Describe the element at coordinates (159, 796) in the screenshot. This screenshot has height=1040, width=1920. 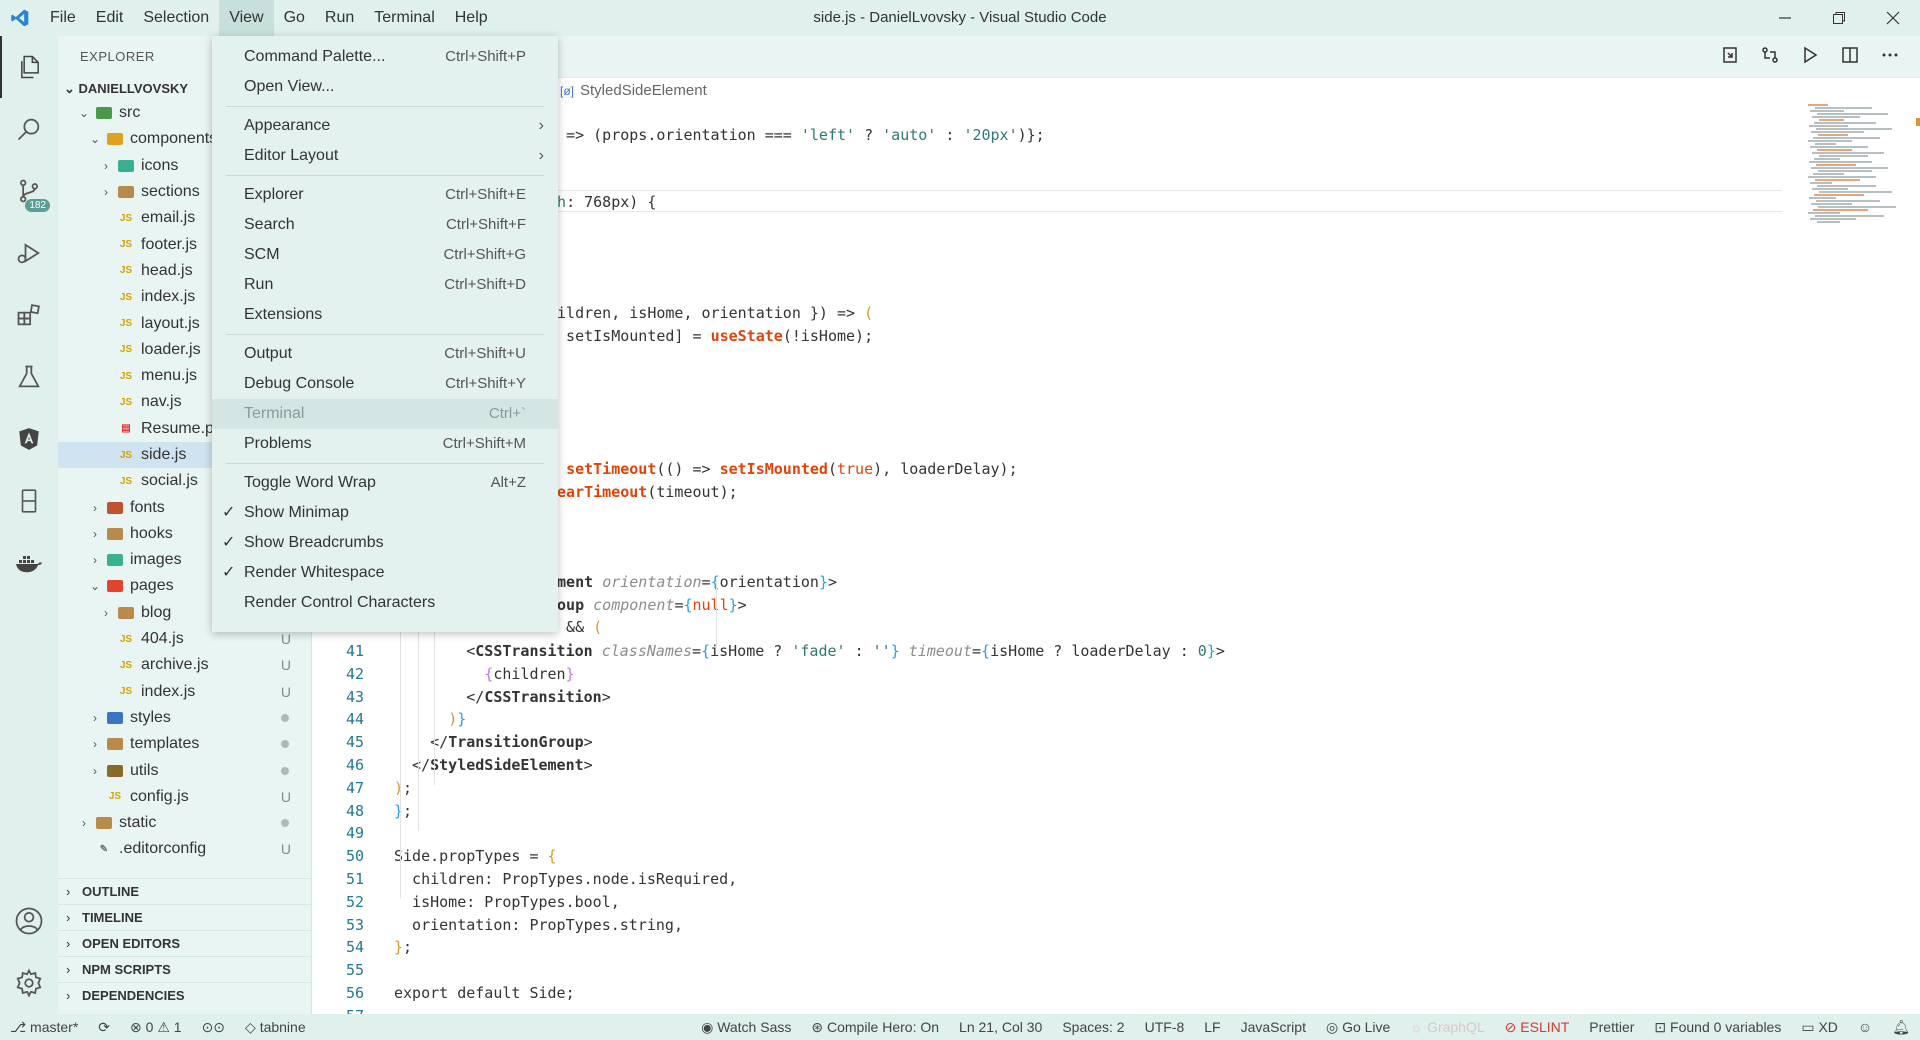
I see `tree-item-label: config.js` at that location.